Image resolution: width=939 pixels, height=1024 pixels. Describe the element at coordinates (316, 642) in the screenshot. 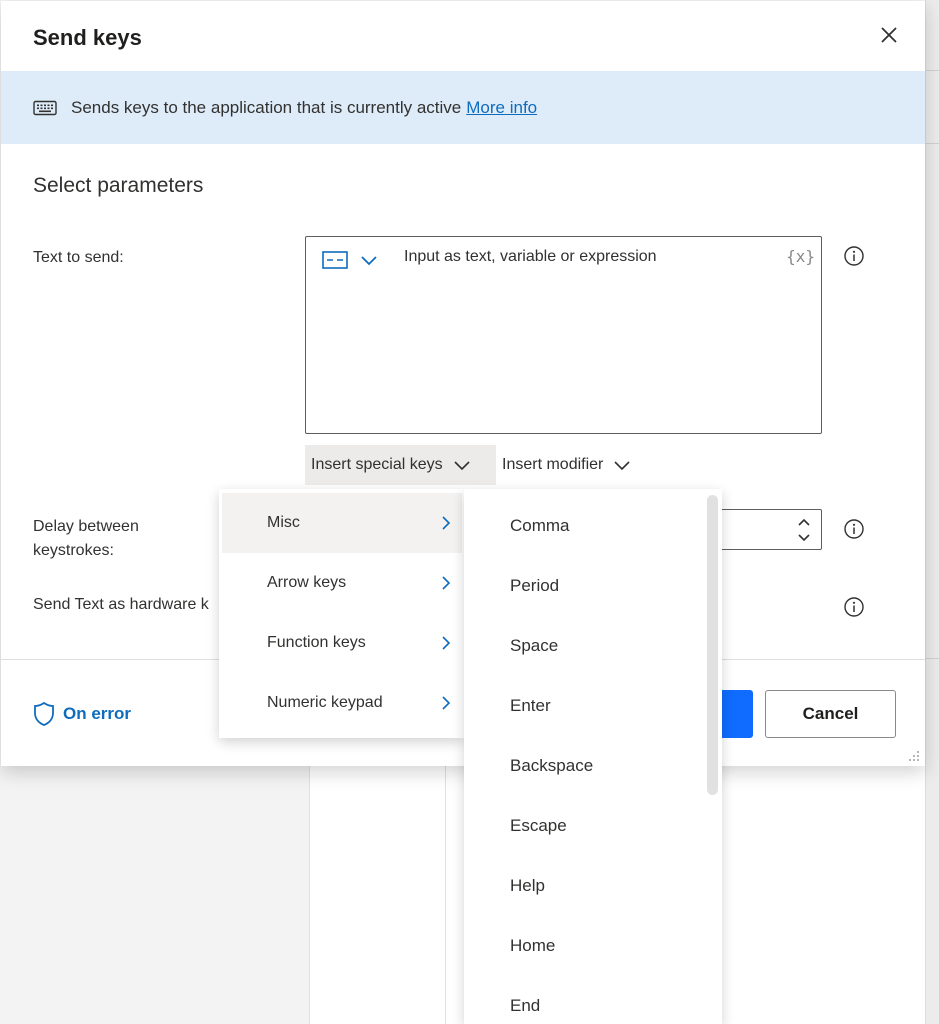

I see `menu-item-label: Function keys` at that location.